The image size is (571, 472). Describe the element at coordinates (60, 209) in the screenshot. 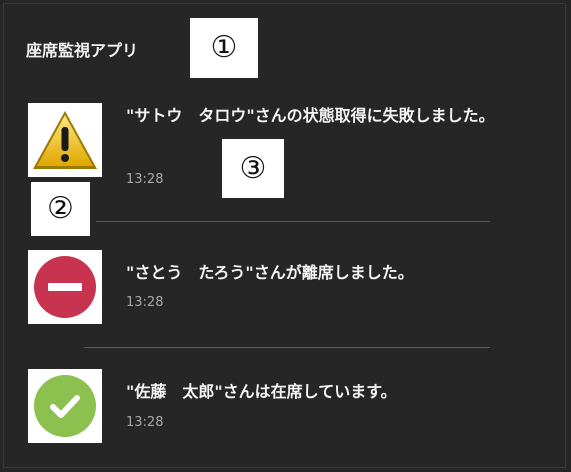

I see `callout-label-2: ②` at that location.